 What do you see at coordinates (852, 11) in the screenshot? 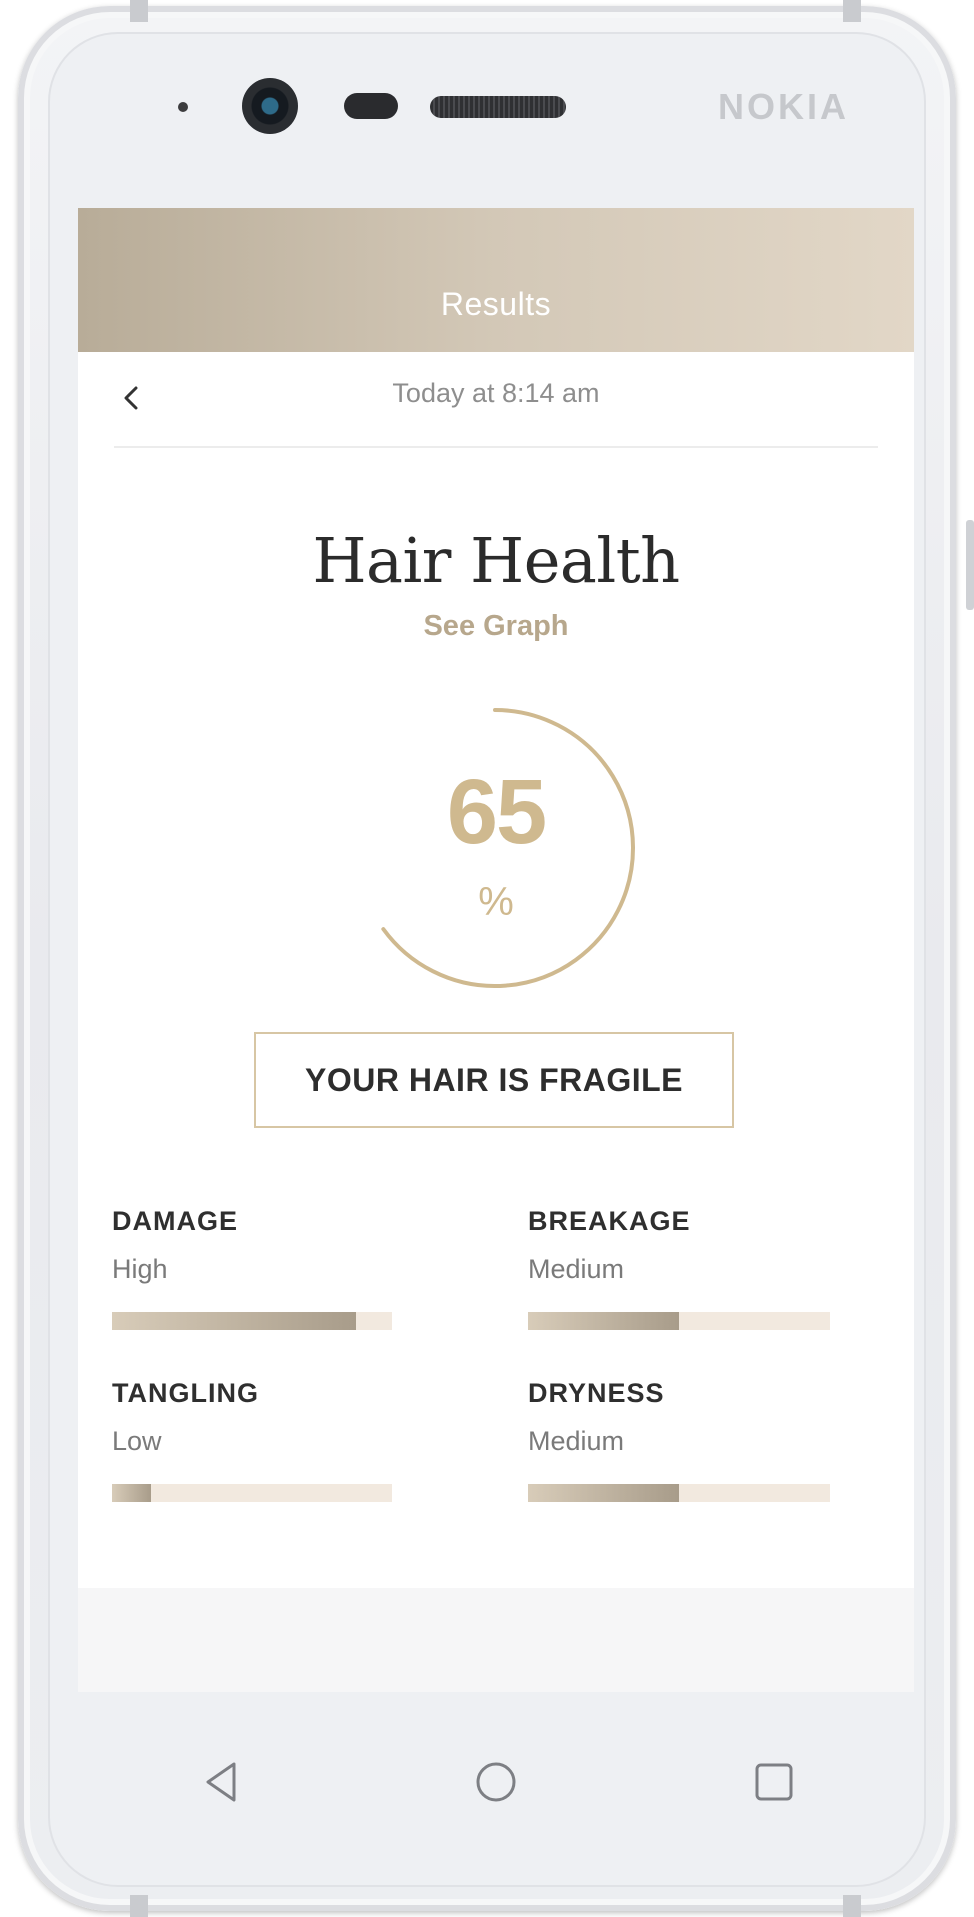
I see `top-edge-notch-right` at bounding box center [852, 11].